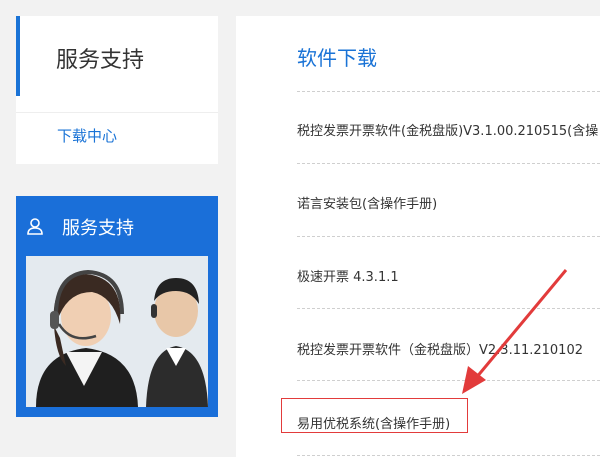 The width and height of the screenshot is (600, 457). What do you see at coordinates (117, 331) in the screenshot?
I see `support-agents-image` at bounding box center [117, 331].